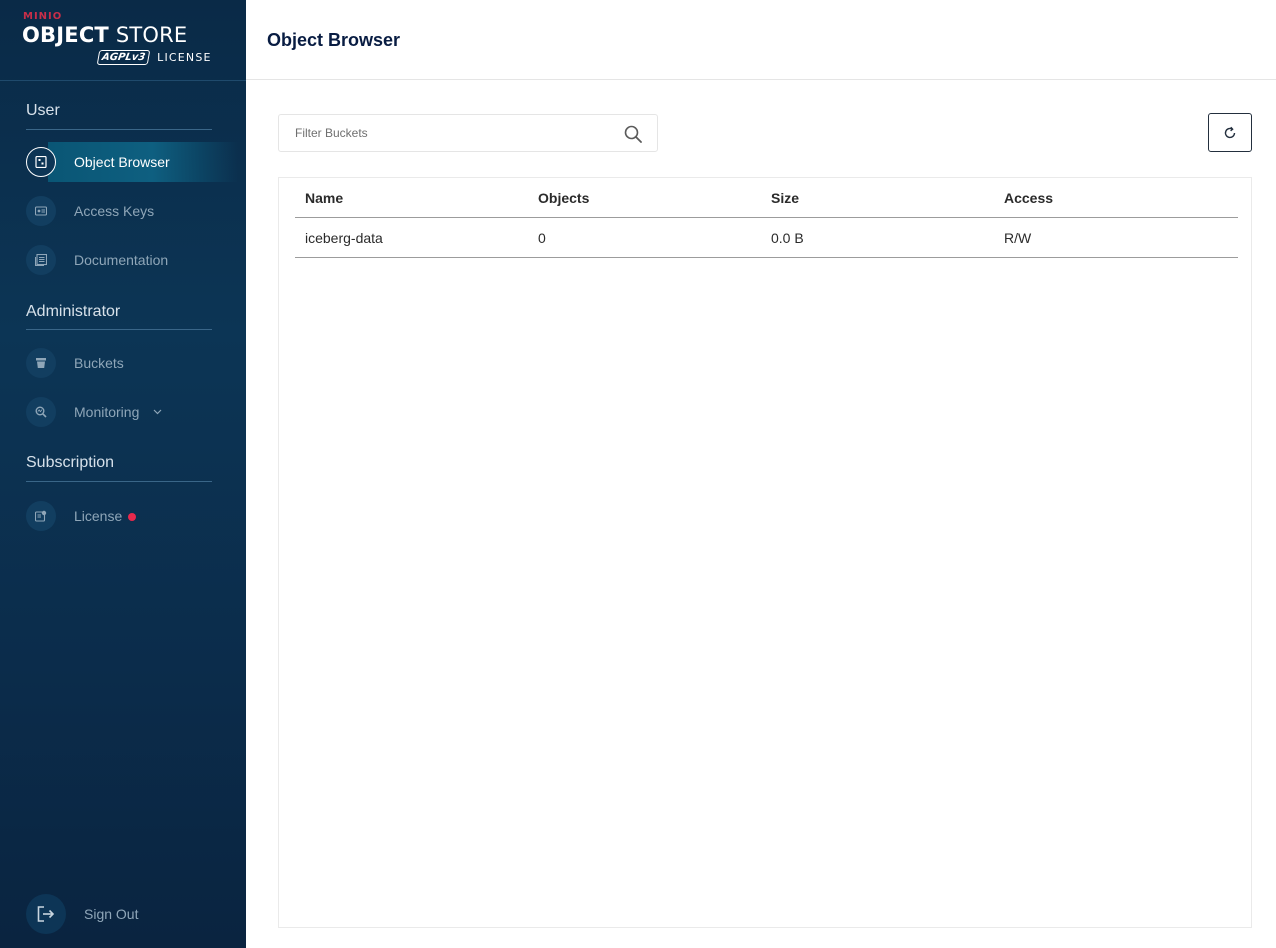 This screenshot has height=948, width=1276. What do you see at coordinates (787, 237) in the screenshot?
I see `bucket-size: 0.0 B` at bounding box center [787, 237].